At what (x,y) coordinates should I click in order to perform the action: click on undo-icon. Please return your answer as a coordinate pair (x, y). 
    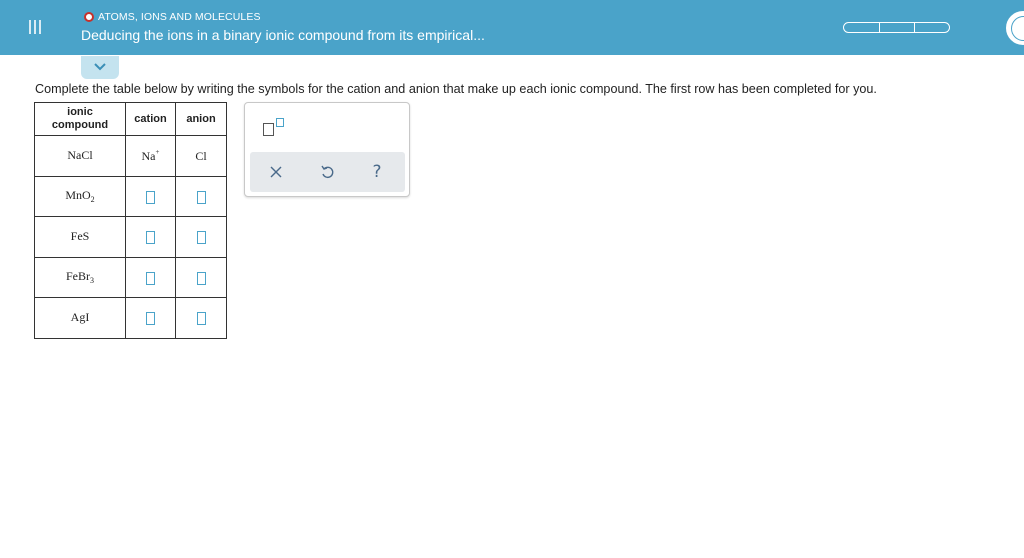
    Looking at the image, I should click on (327, 172).